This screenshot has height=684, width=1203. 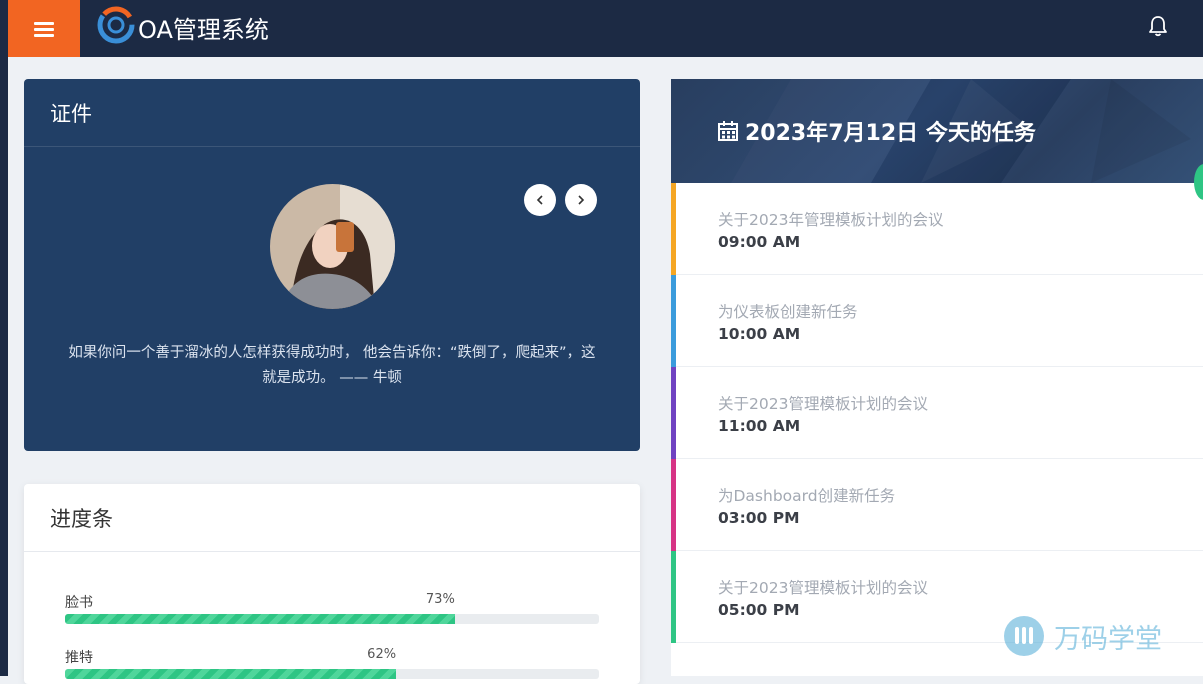 I want to click on certificate-card-title: 证件, so click(x=332, y=113).